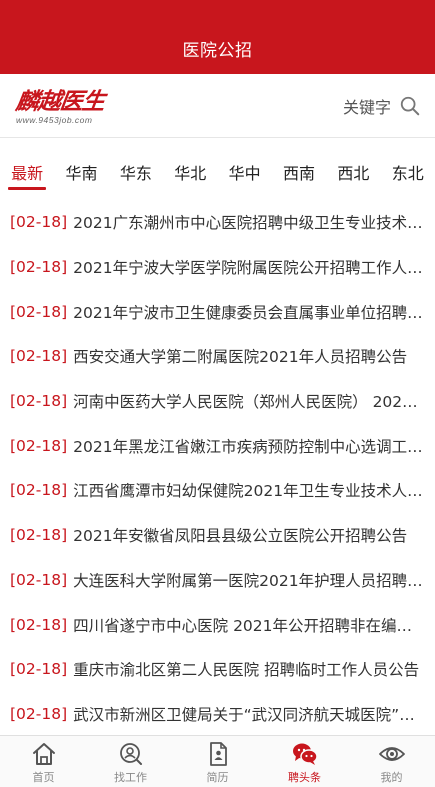 This screenshot has width=435, height=787. I want to click on list-item: [02-18] 2021年黑龙江省嫩江市疾病预防控制中心选调工作人员公告, so click(217, 445).